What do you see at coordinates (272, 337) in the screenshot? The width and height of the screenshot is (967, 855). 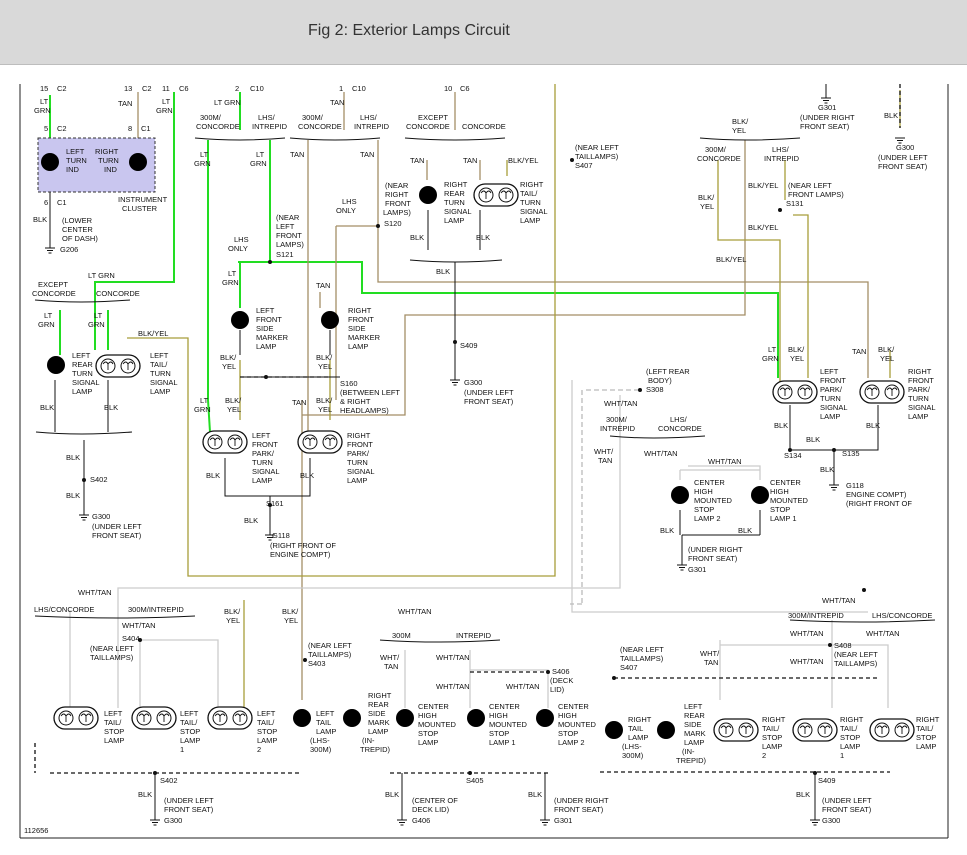 I see `lamp-label: MARKER` at bounding box center [272, 337].